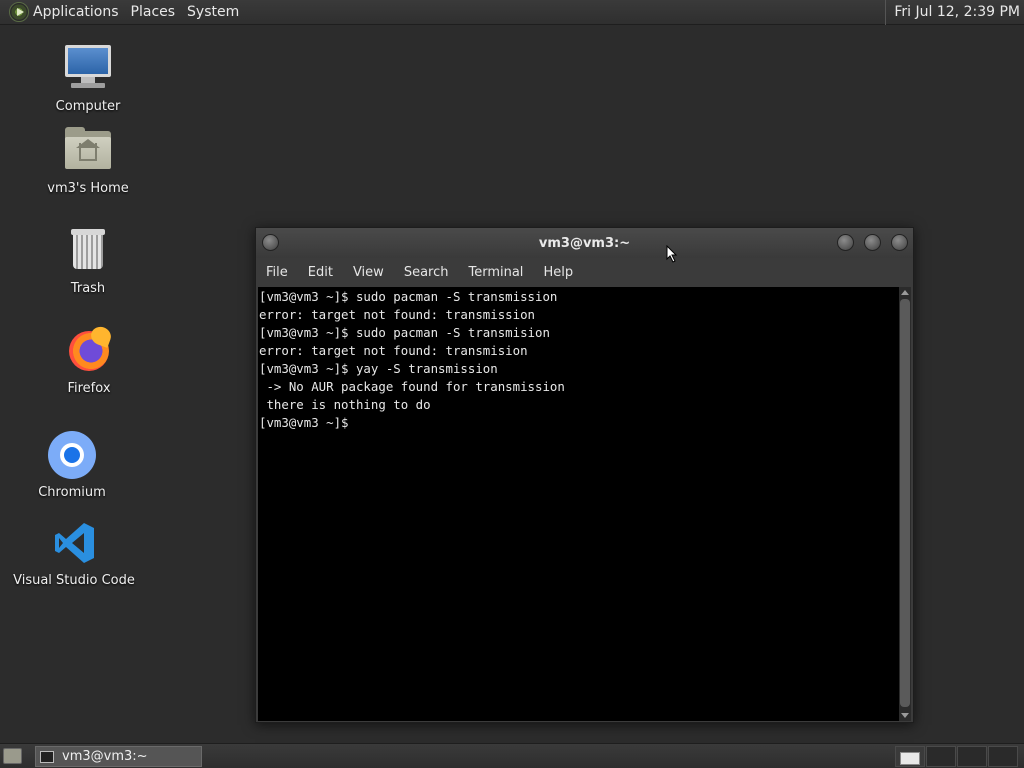 The height and width of the screenshot is (768, 1024). What do you see at coordinates (74, 543) in the screenshot?
I see `vscode-icon` at bounding box center [74, 543].